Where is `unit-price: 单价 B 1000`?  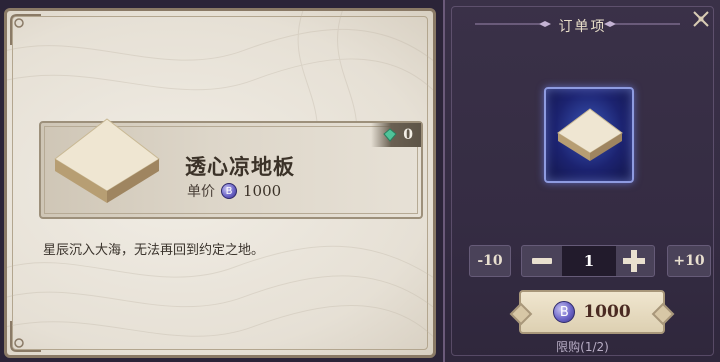
unit-price: 单价 B 1000 is located at coordinates (234, 191).